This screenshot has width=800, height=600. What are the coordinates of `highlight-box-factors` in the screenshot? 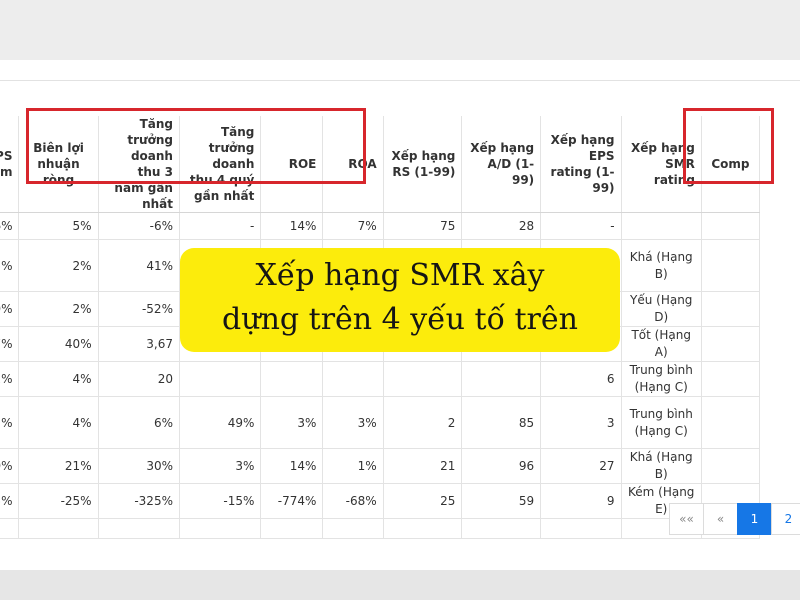 It's located at (196, 146).